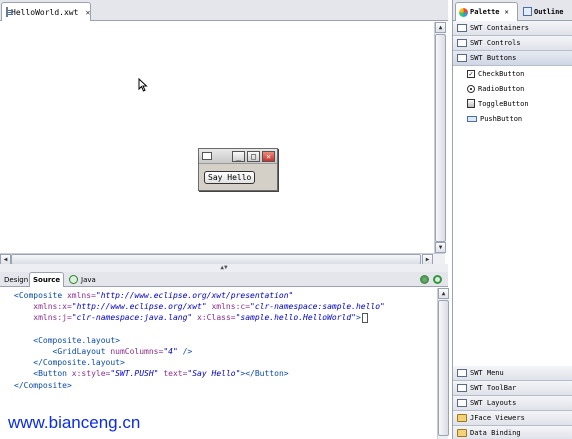 The height and width of the screenshot is (439, 572). I want to click on tab-palette-label: Palette, so click(485, 12).